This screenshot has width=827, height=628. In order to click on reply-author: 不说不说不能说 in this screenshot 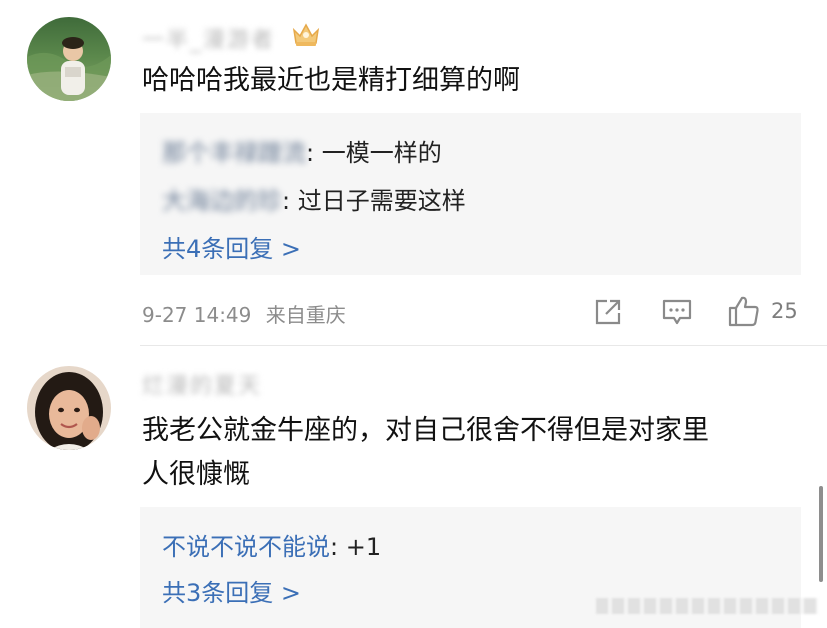, I will do `click(246, 547)`.